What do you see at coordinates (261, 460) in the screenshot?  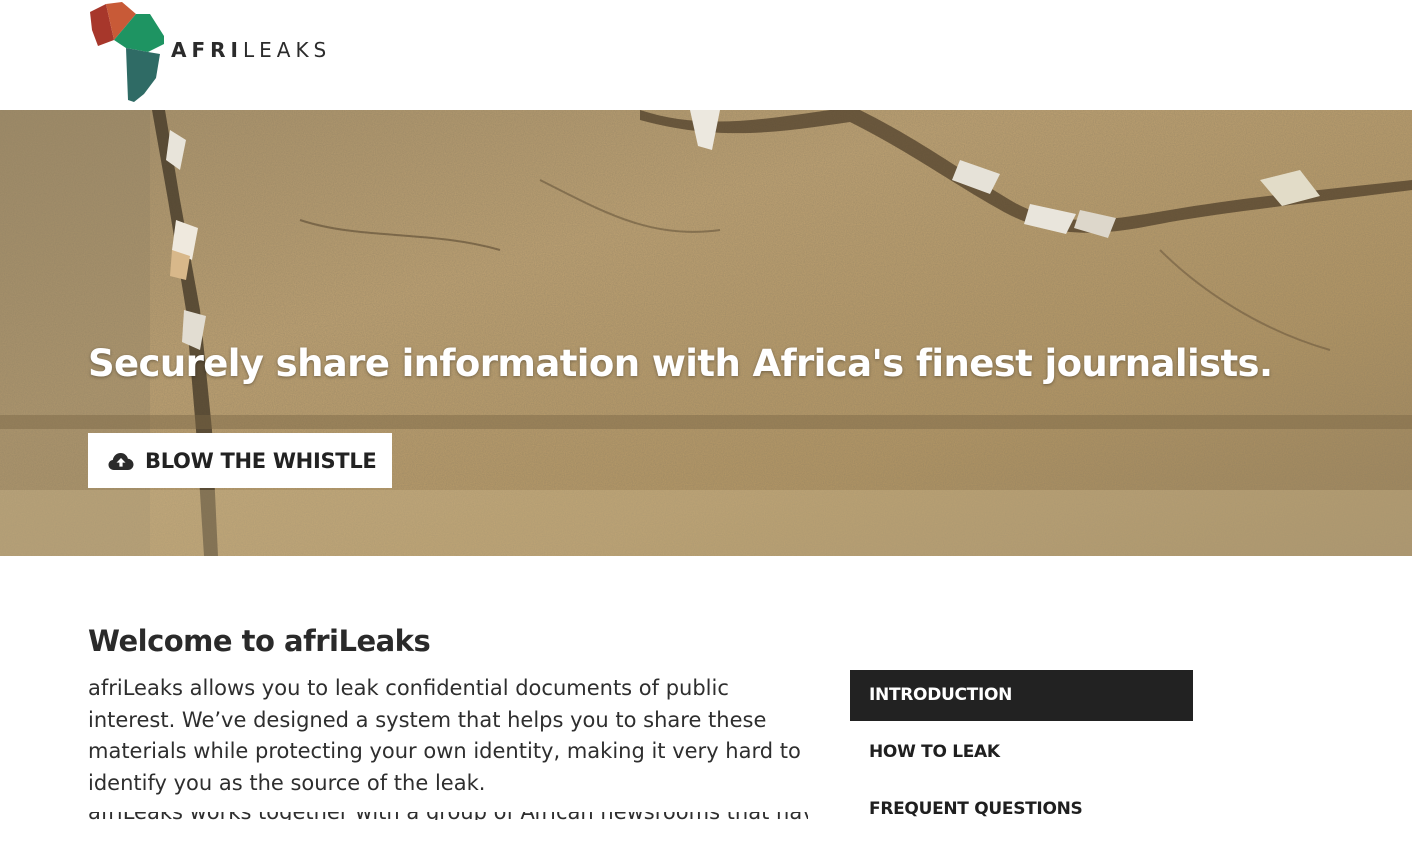 I see `blow-the-whistle-label: BLOW THE WHISTLE` at bounding box center [261, 460].